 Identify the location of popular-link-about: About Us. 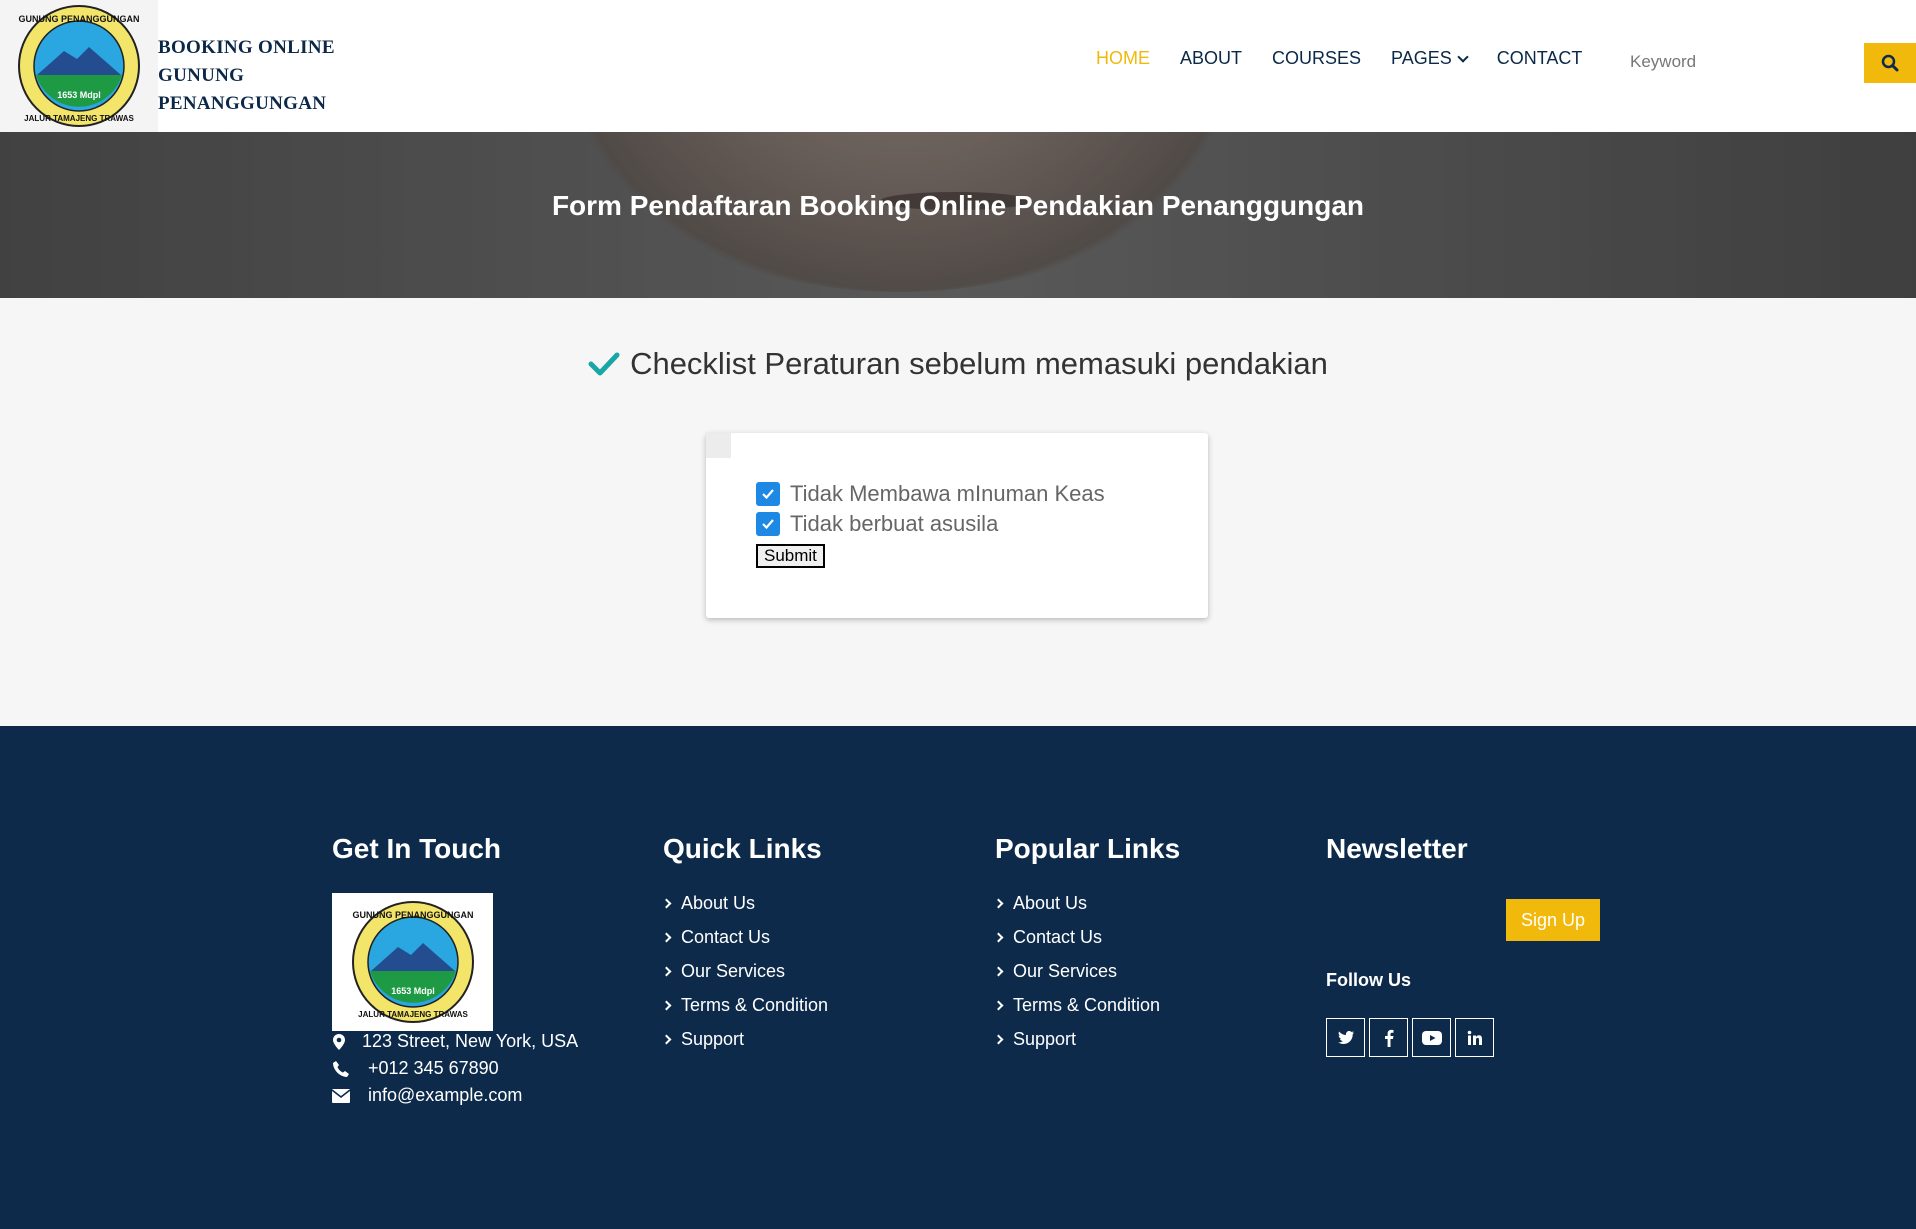
(1086, 903).